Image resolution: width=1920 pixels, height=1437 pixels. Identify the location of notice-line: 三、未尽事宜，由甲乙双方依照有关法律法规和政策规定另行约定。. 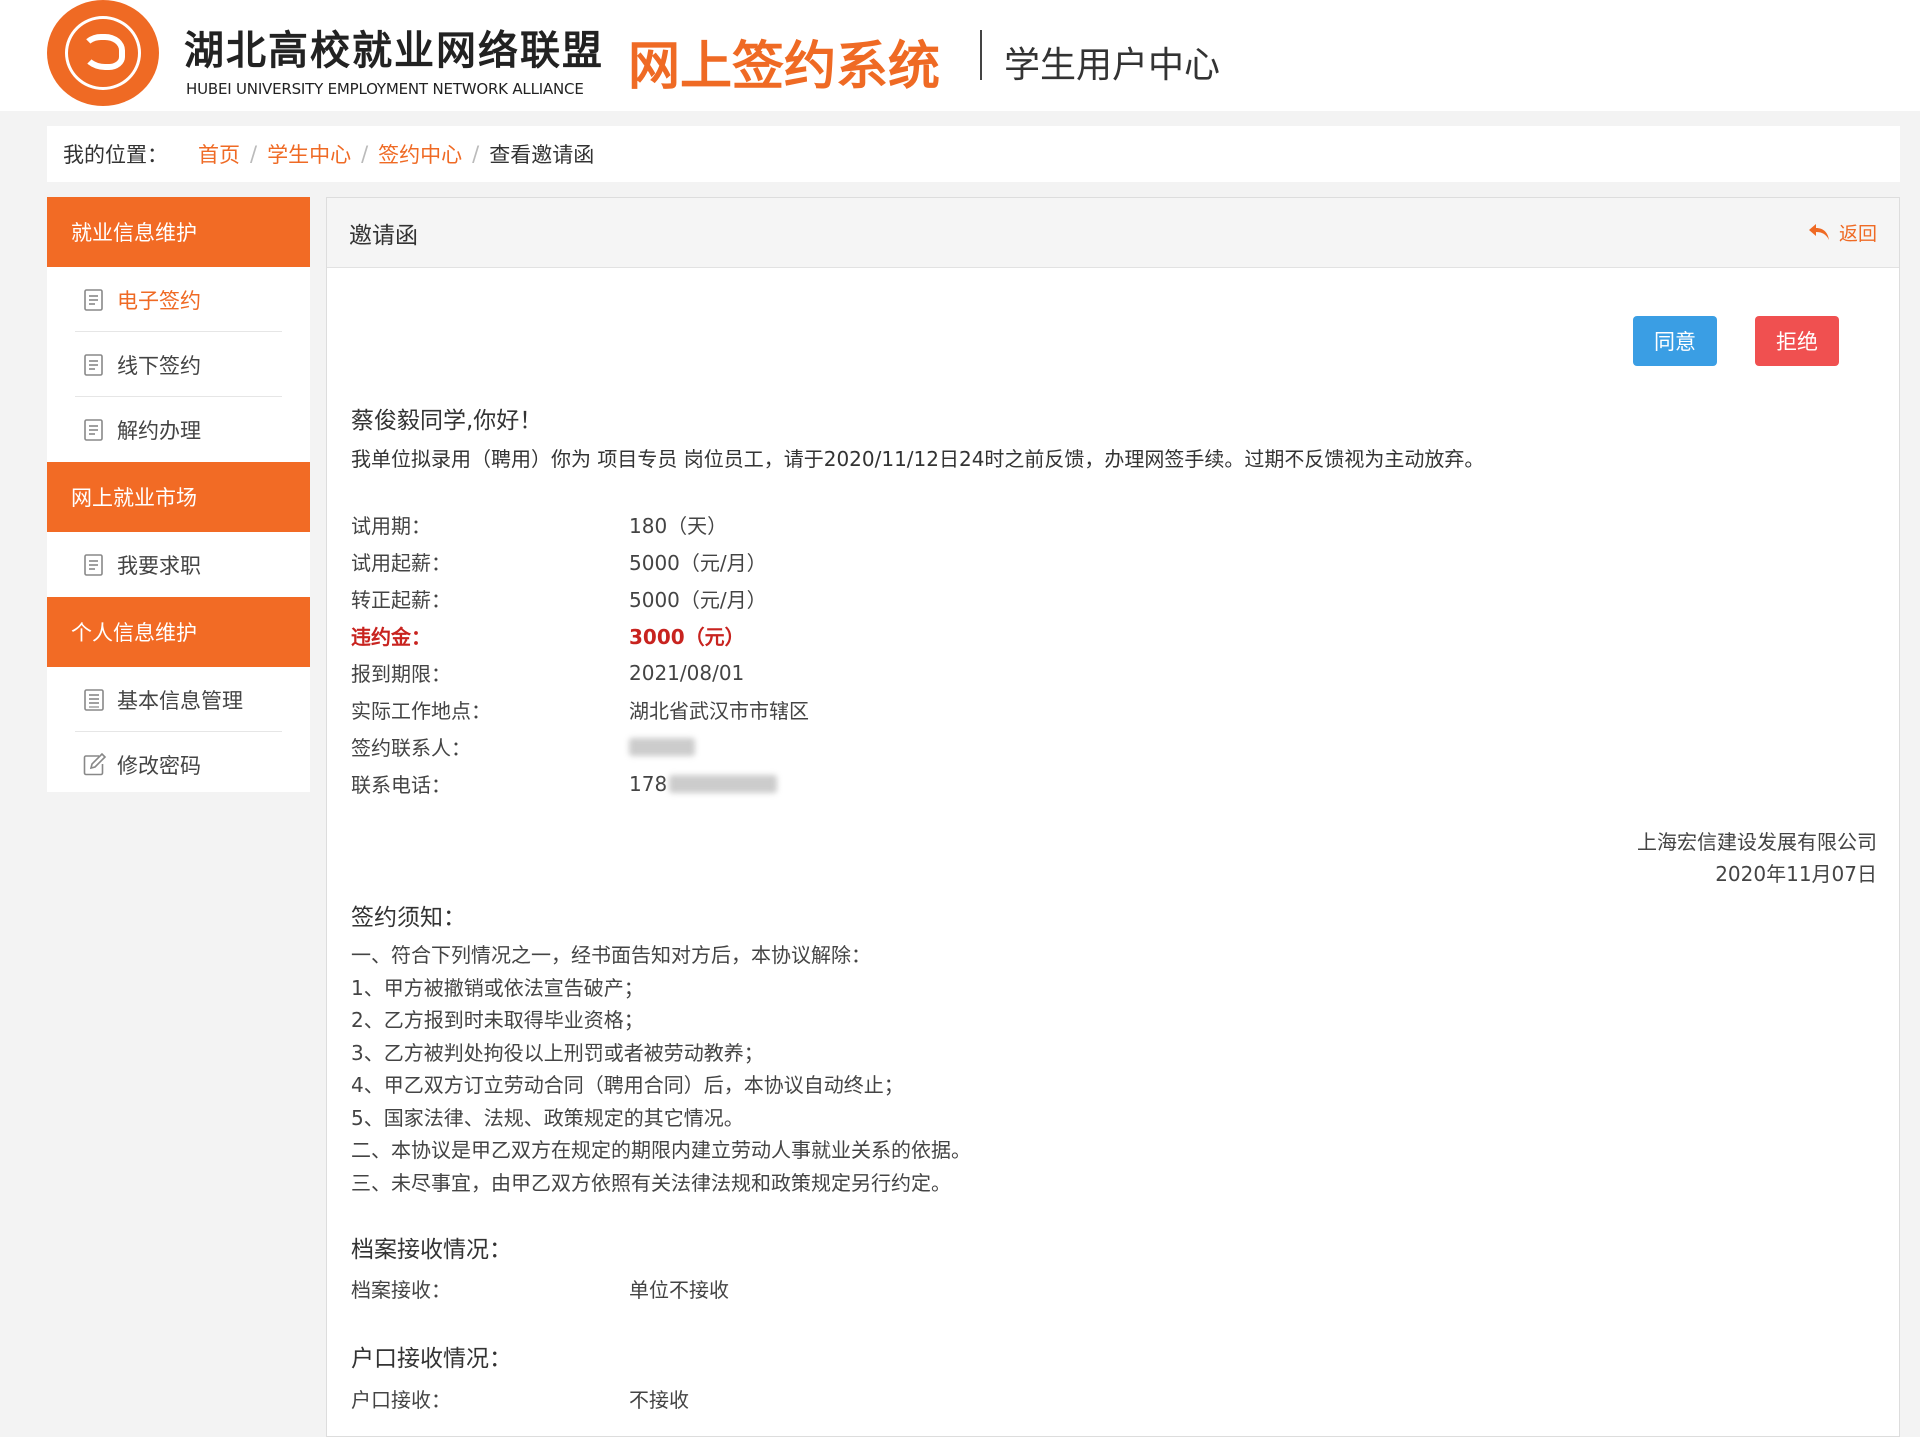
(651, 1182).